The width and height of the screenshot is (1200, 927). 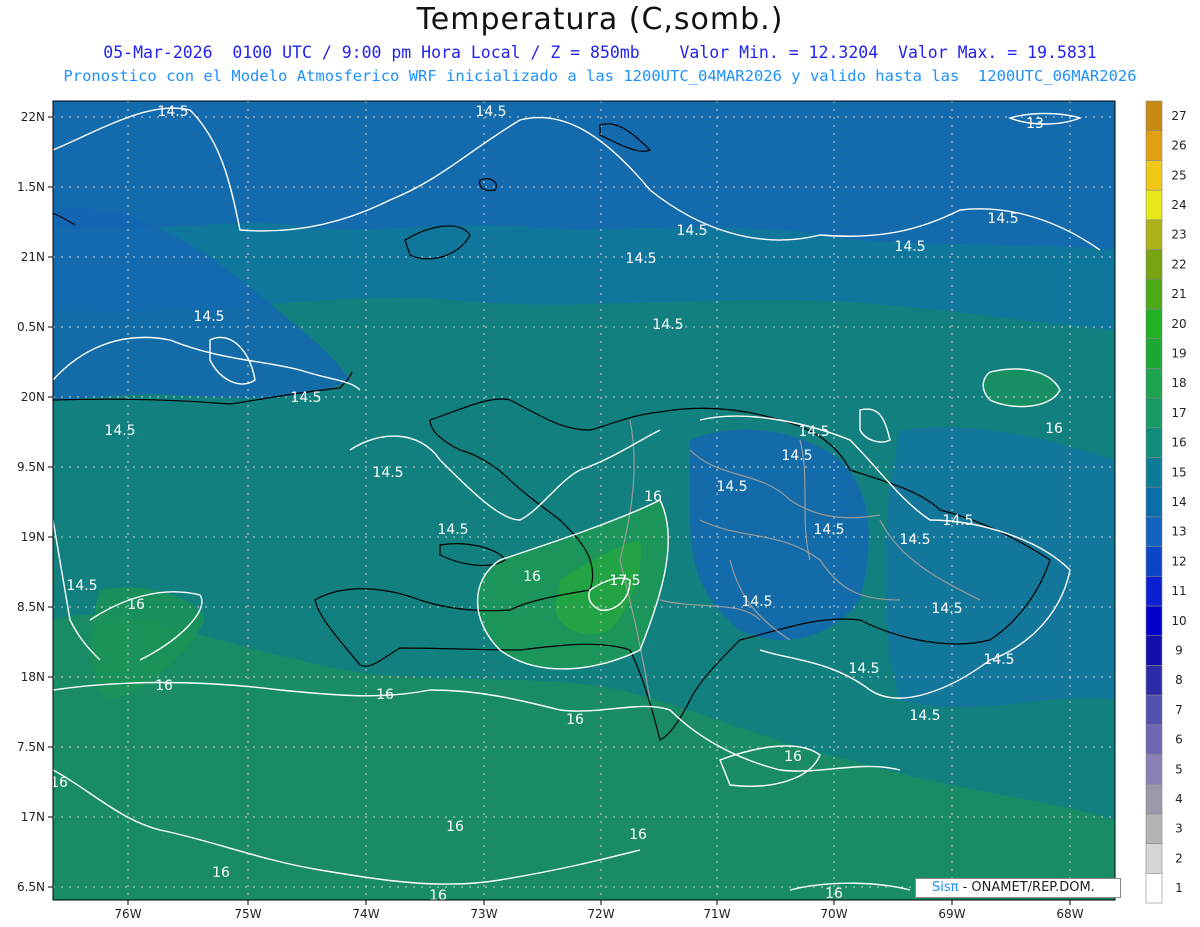 I want to click on colorbar-label: 22, so click(x=1178, y=264).